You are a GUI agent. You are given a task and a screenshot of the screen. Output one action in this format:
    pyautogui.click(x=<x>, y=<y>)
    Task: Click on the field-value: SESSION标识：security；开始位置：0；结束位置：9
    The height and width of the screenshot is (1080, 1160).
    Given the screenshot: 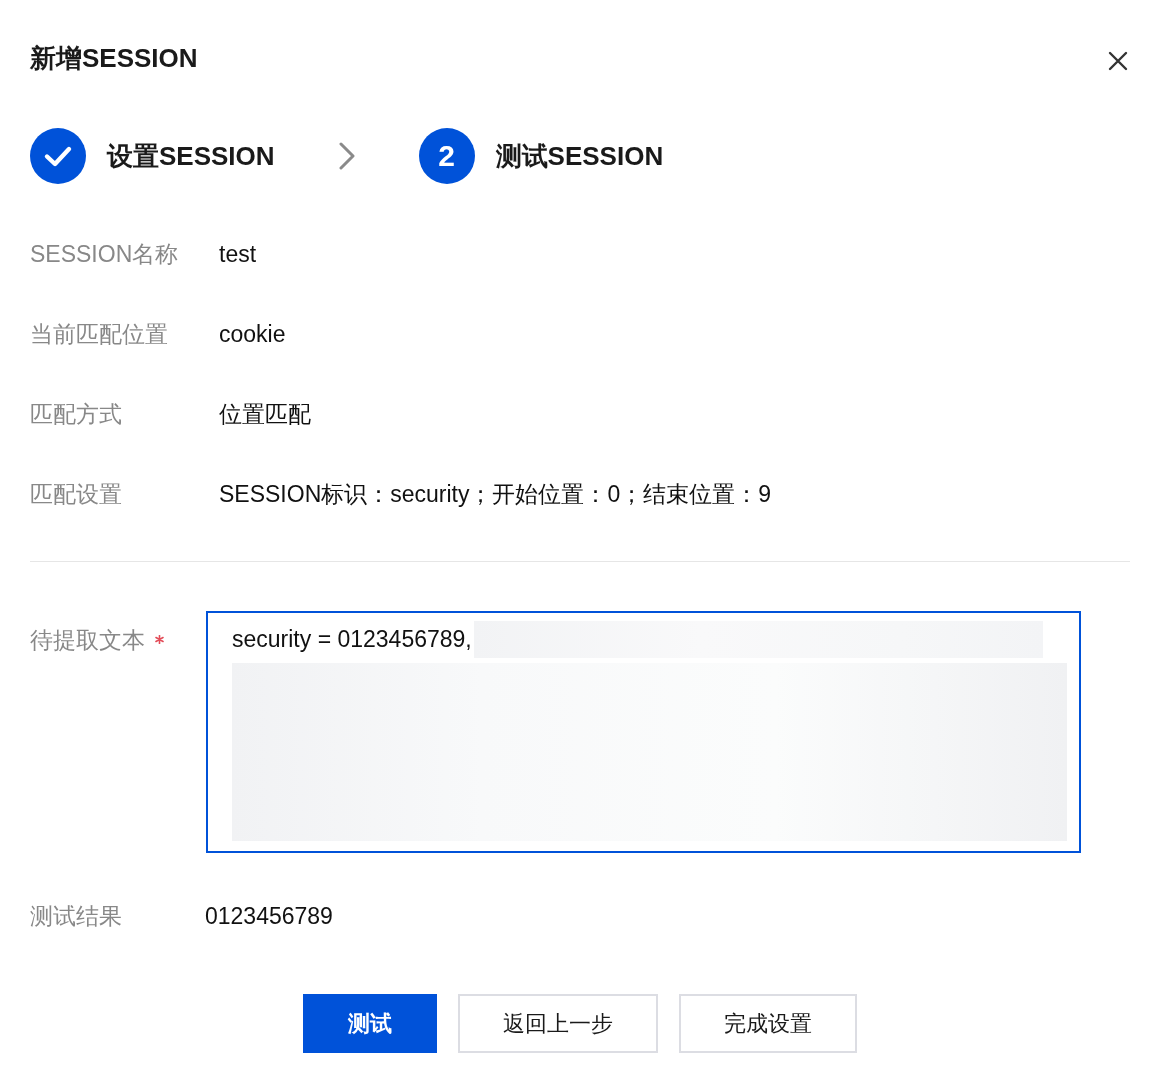 What is the action you would take?
    pyautogui.click(x=495, y=494)
    